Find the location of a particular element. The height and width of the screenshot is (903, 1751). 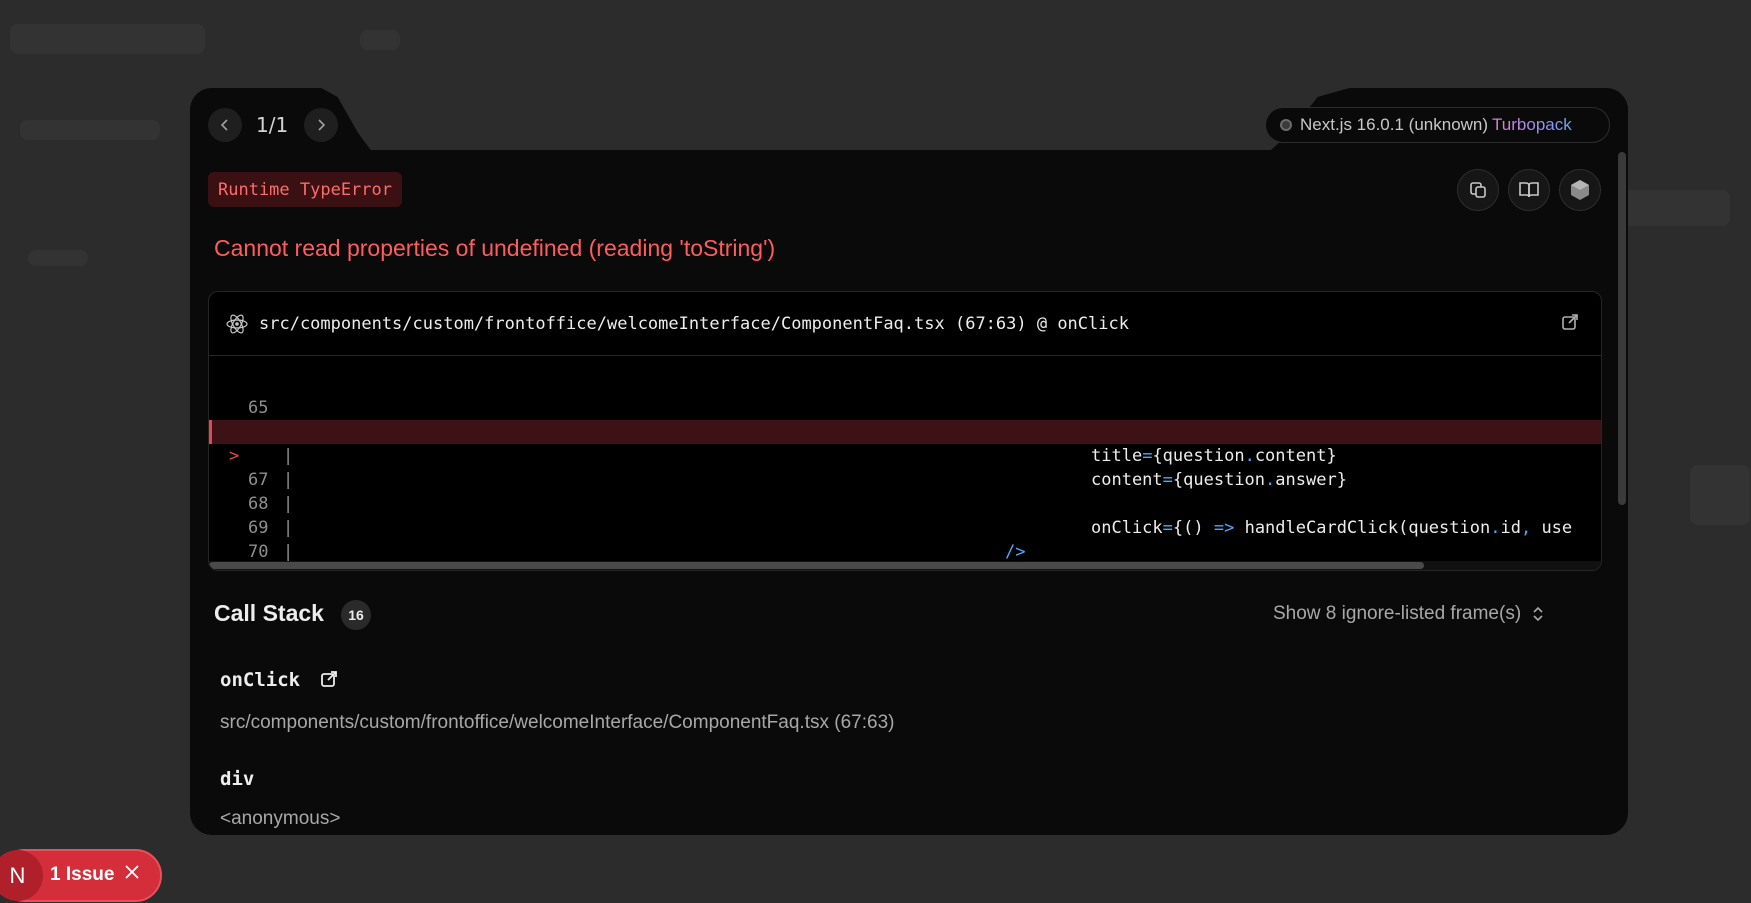

issues-count-label: 1 Issue is located at coordinates (82, 874).